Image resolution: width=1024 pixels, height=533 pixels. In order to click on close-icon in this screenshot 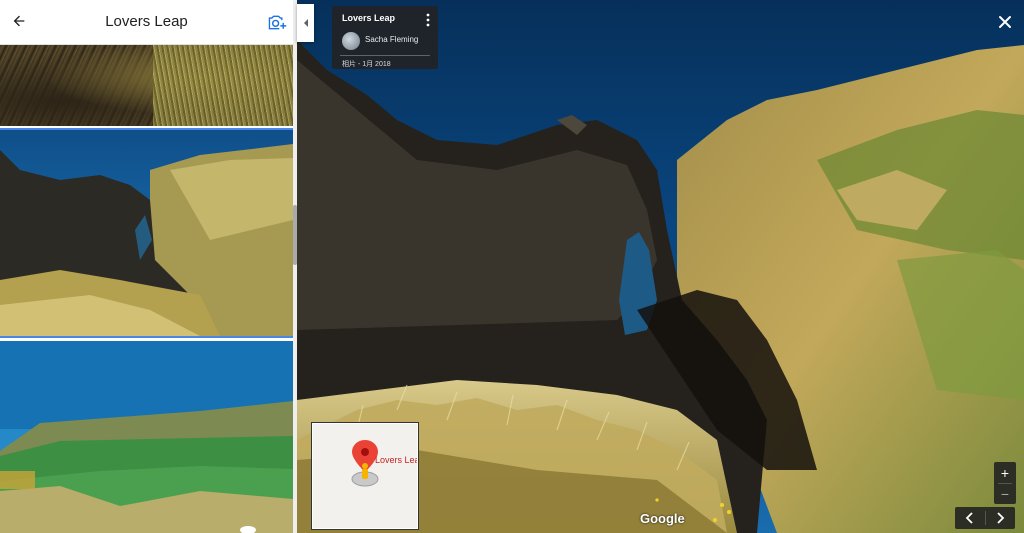, I will do `click(1005, 22)`.